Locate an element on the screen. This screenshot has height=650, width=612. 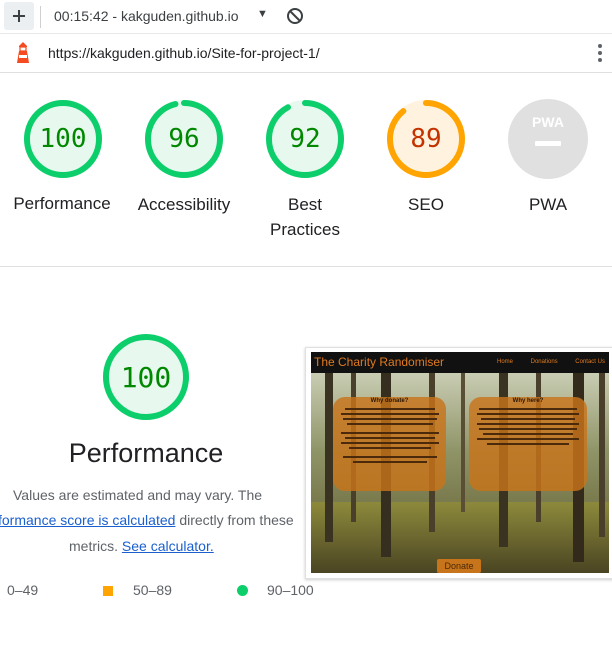
screenshot-card-heading: Why here? is located at coordinates (528, 401).